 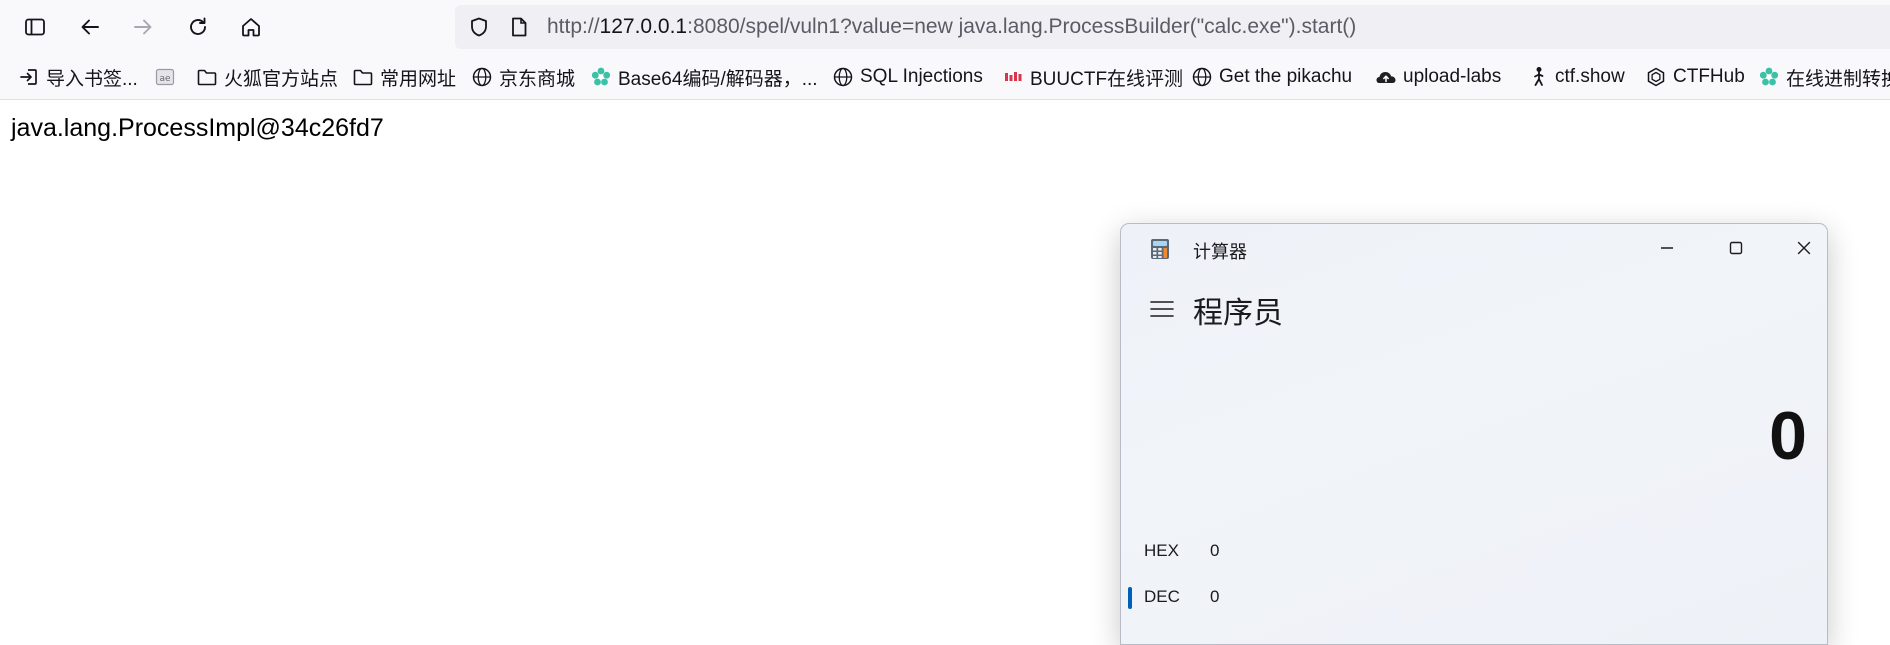 What do you see at coordinates (1474, 598) in the screenshot?
I see `radix-row-dec: DEC 0` at bounding box center [1474, 598].